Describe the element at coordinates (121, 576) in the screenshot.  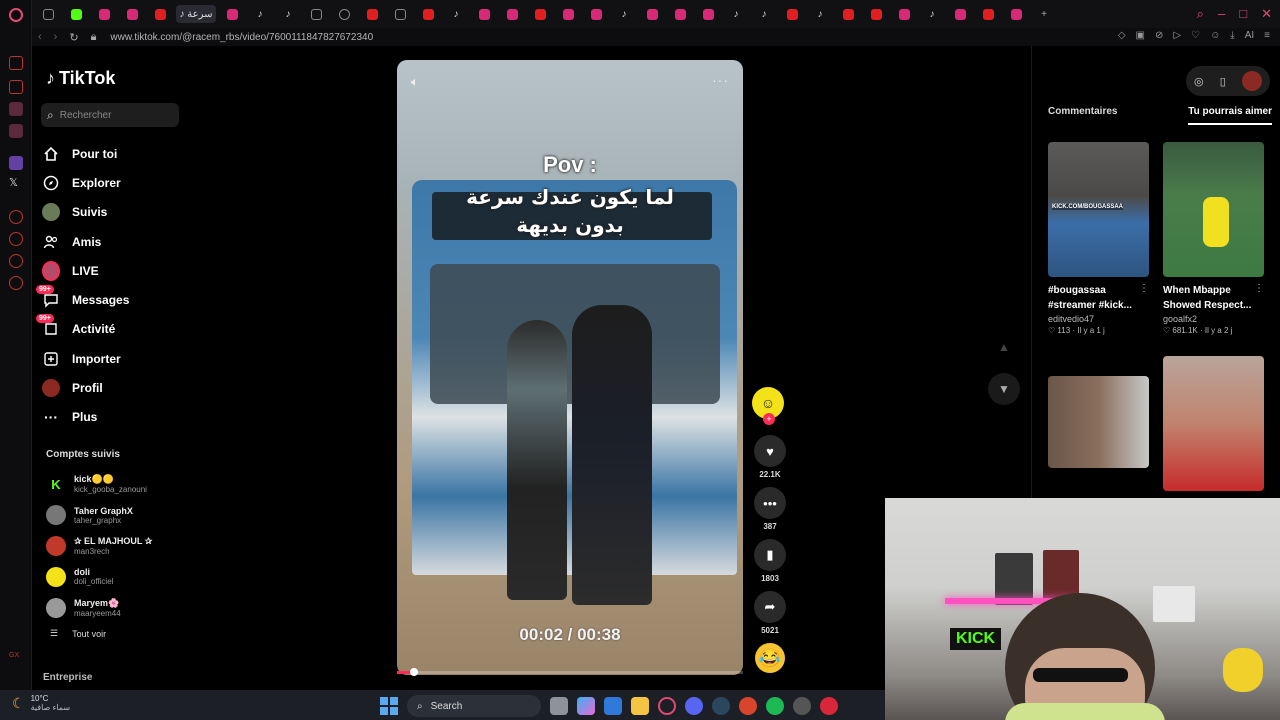
I see `followed-account: doli doli_officiel` at that location.